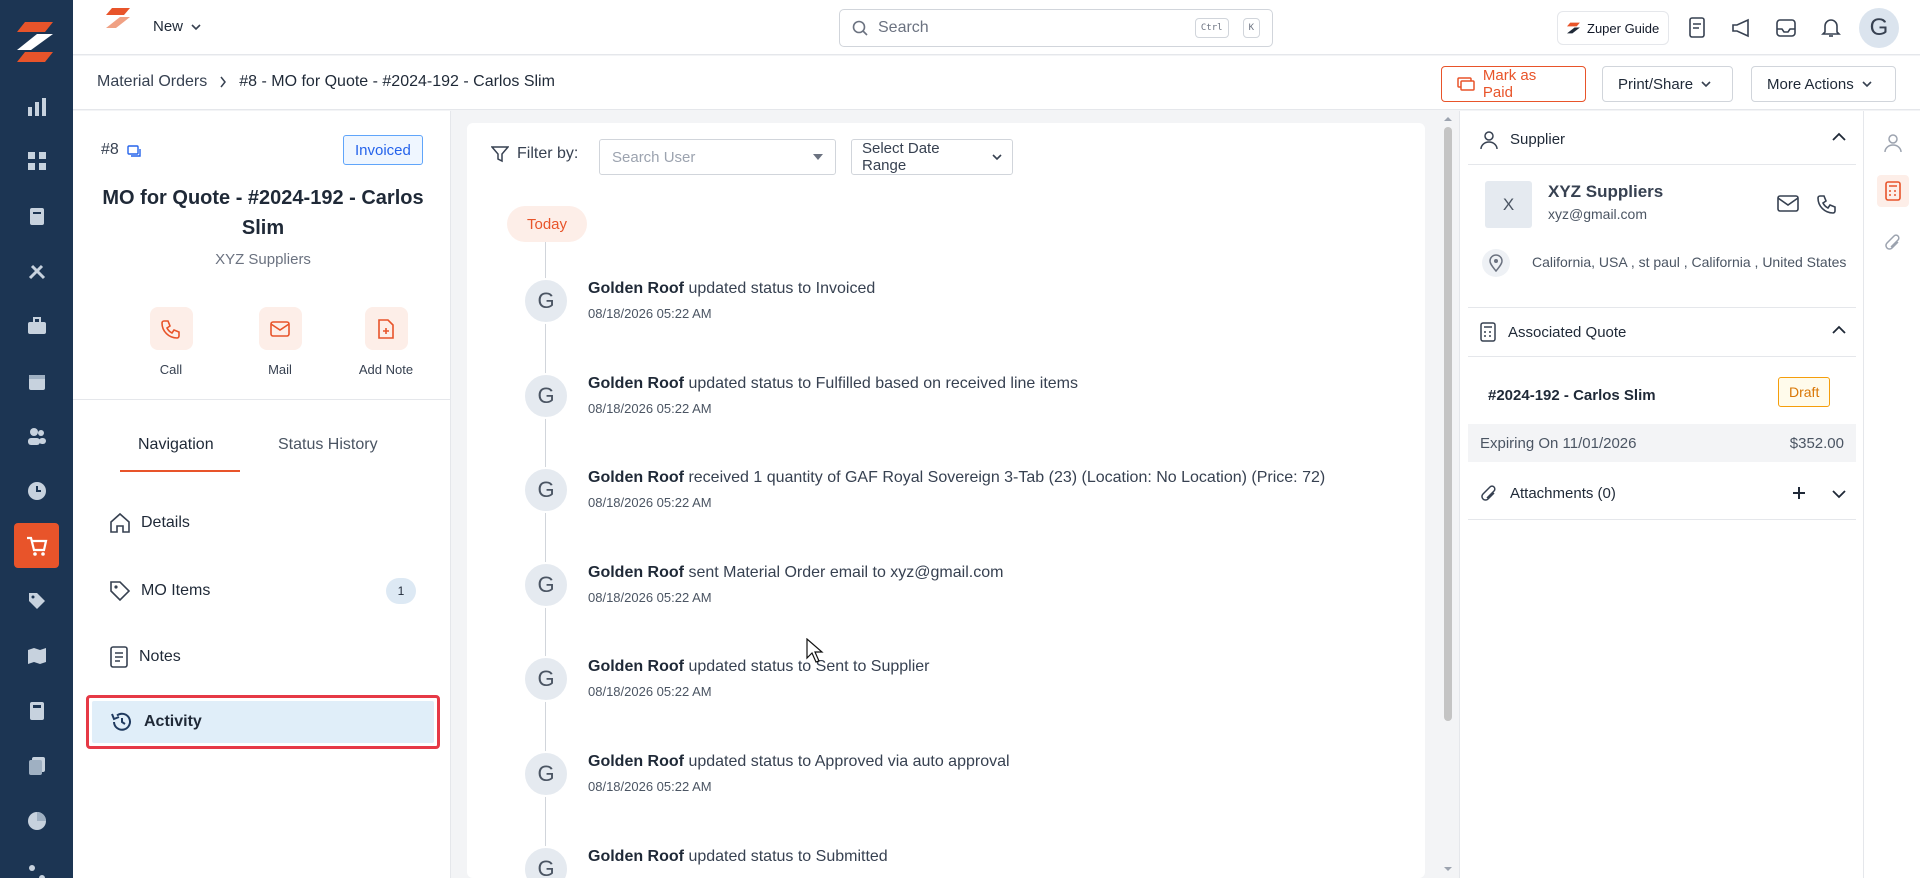  What do you see at coordinates (37, 216) in the screenshot?
I see `jobs-icon` at bounding box center [37, 216].